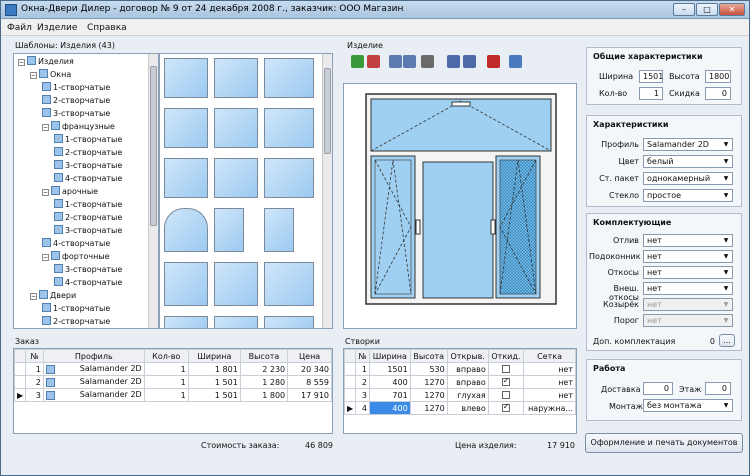 The height and width of the screenshot is (476, 750). What do you see at coordinates (93, 356) in the screenshot?
I see `column-header: Профиль` at bounding box center [93, 356].